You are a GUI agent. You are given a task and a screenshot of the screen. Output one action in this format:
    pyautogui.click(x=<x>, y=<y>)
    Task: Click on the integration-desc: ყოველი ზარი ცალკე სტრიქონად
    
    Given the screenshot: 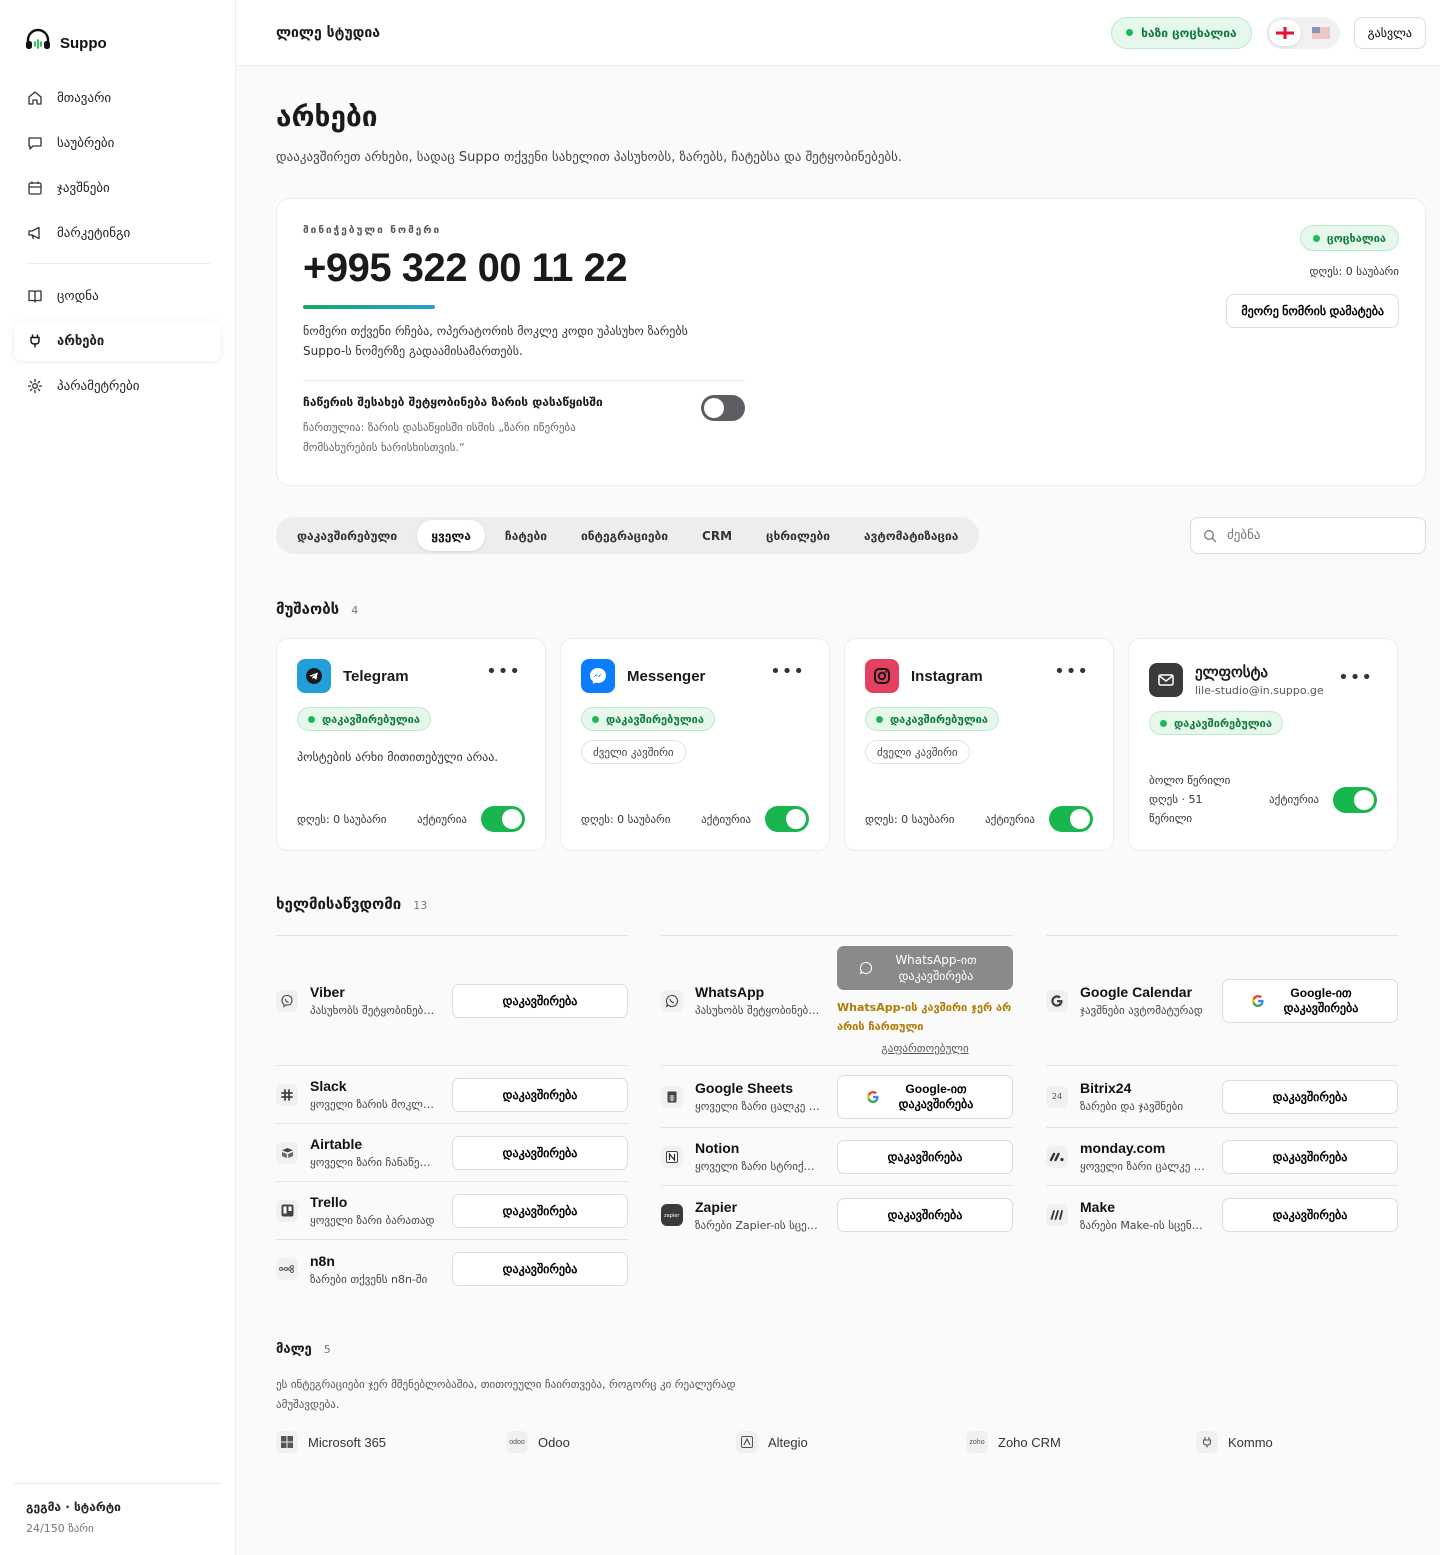 What is the action you would take?
    pyautogui.click(x=759, y=1106)
    